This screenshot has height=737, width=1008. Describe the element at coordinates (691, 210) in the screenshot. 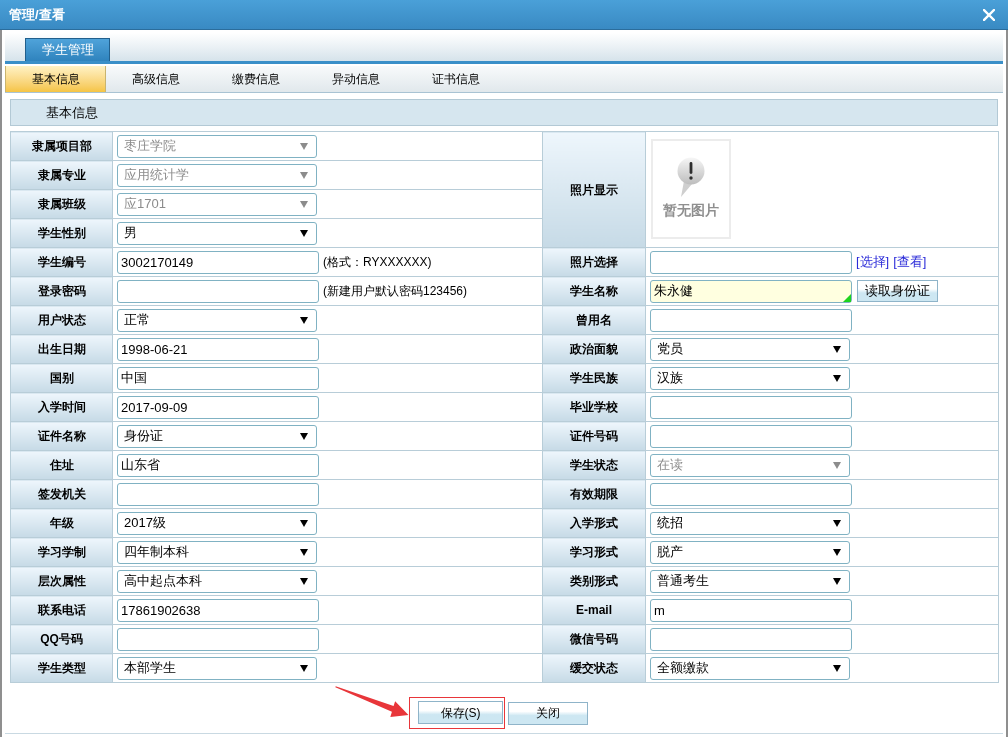

I see `placeholder-text: 暂无图片` at that location.